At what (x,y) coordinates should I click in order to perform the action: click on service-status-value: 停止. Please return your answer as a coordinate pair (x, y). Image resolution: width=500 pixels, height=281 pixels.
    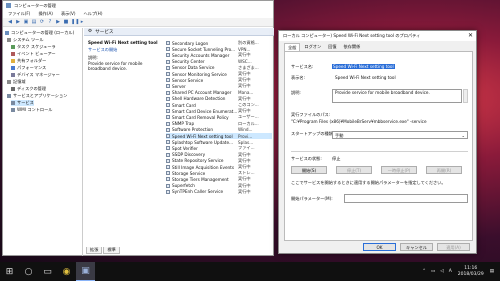
    Looking at the image, I should click on (336, 158).